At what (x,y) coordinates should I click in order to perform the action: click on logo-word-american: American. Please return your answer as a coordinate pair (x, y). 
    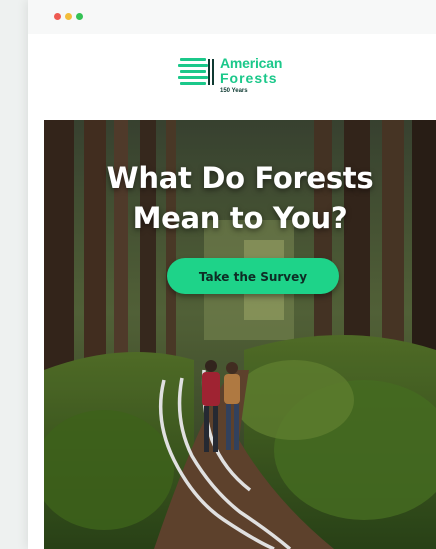
    Looking at the image, I should click on (251, 63).